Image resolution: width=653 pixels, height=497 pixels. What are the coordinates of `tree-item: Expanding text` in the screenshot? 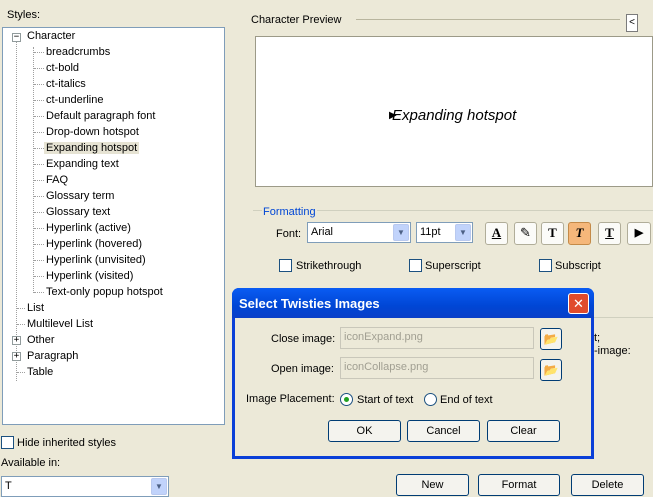 It's located at (82, 164).